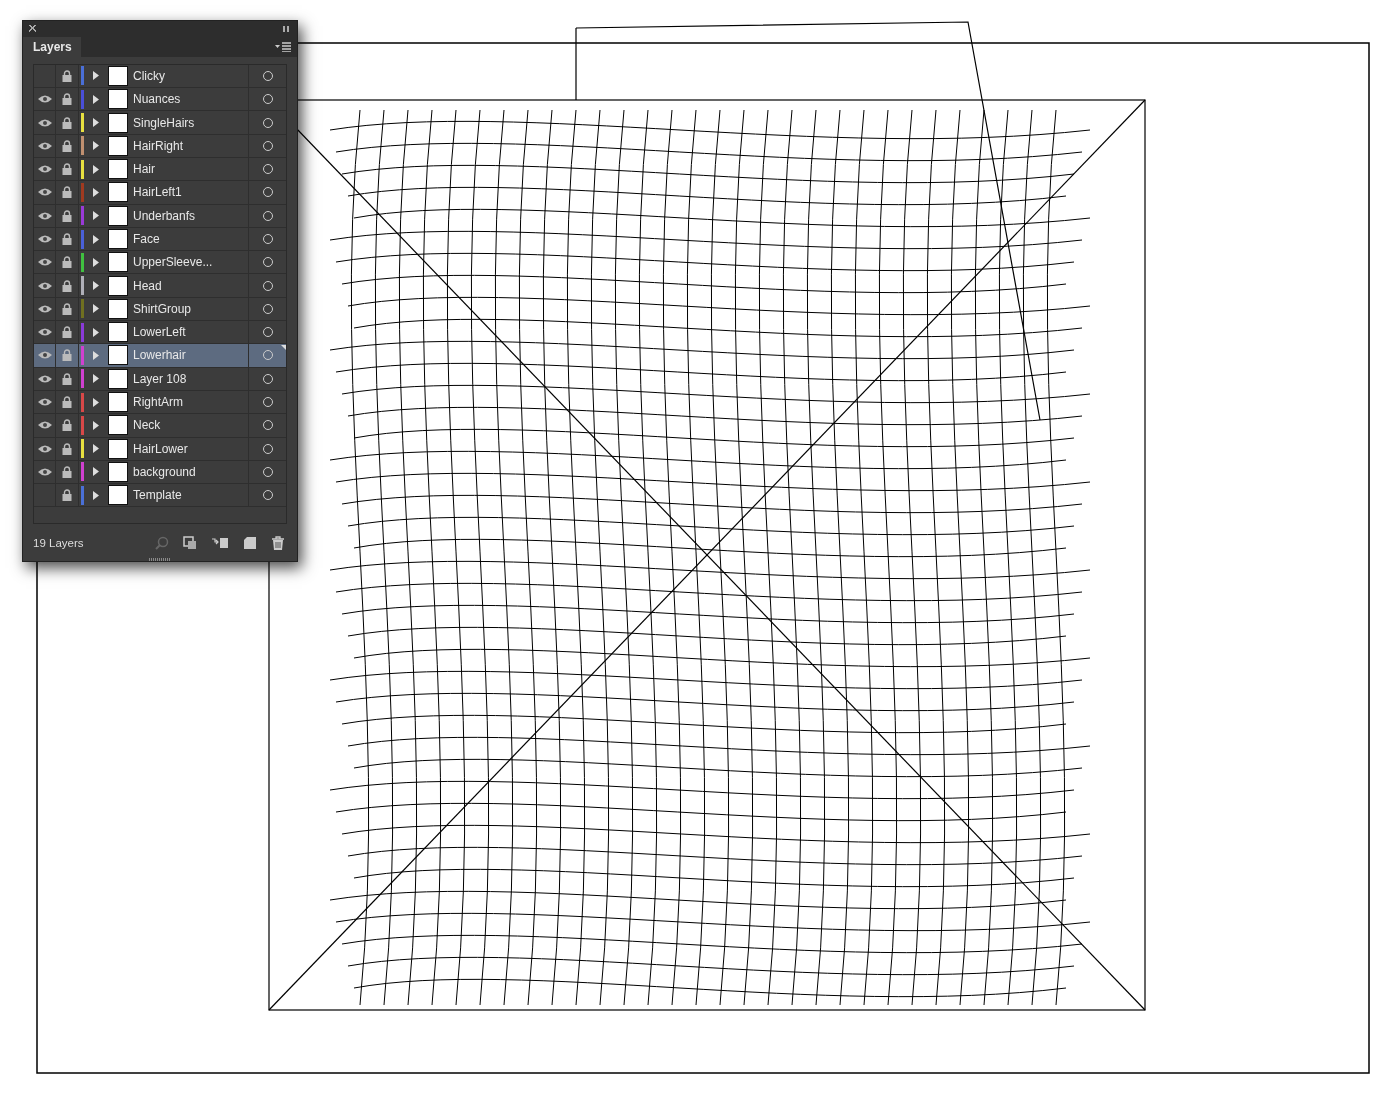  I want to click on layer-row: Head, so click(160, 286).